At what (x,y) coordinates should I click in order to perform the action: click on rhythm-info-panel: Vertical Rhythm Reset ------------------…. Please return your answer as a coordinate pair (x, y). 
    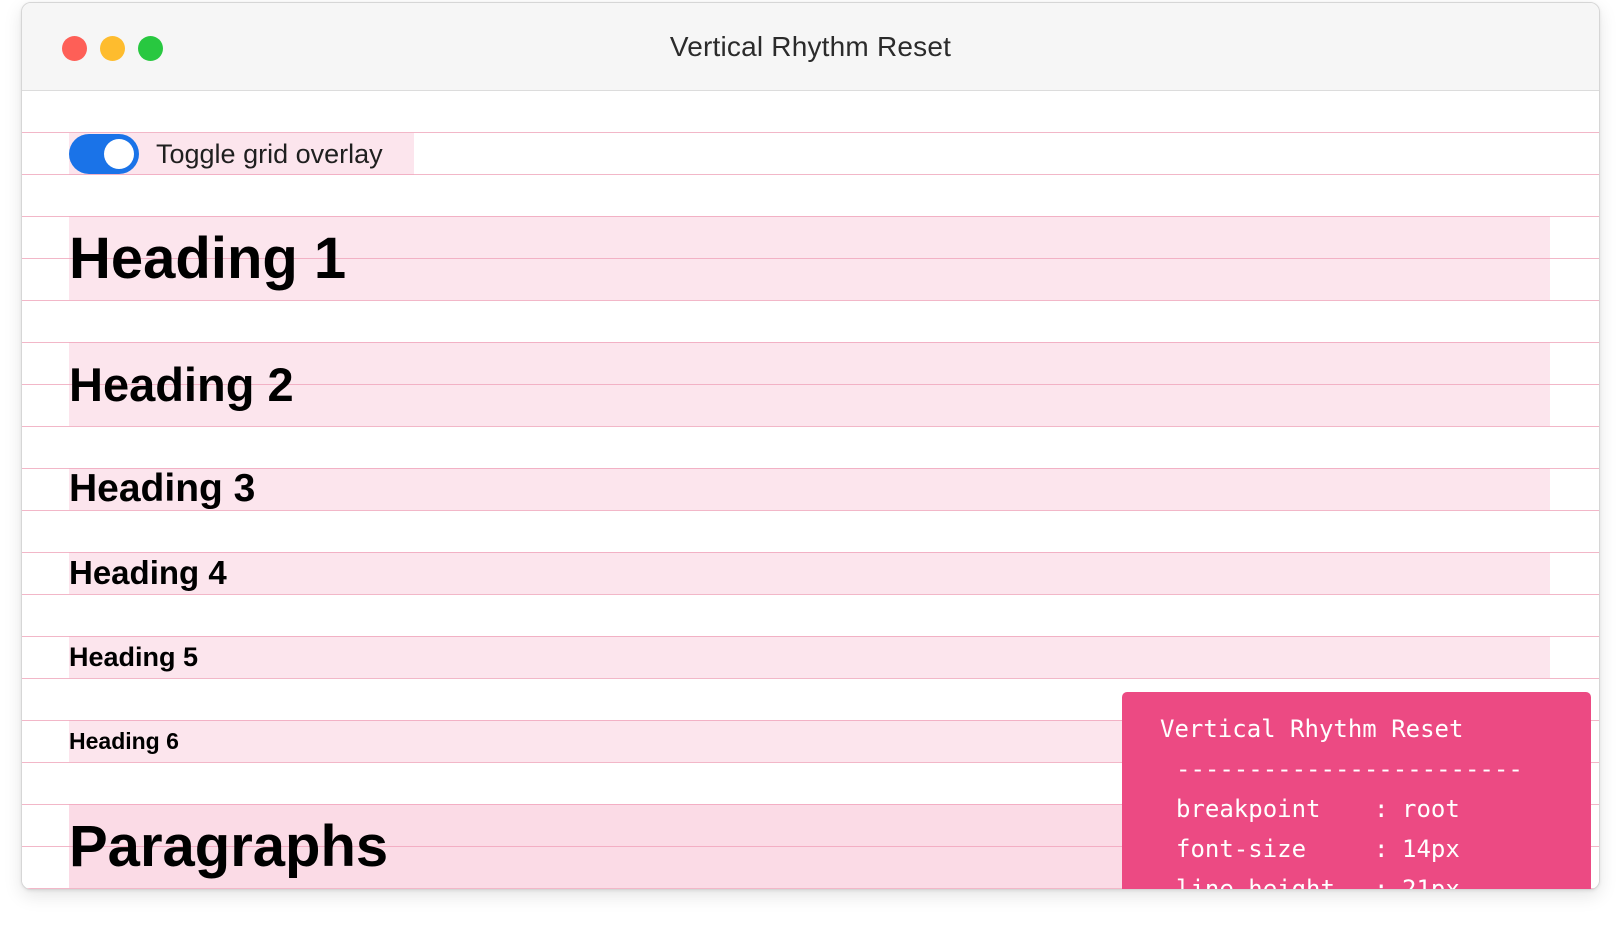
    Looking at the image, I should click on (1356, 791).